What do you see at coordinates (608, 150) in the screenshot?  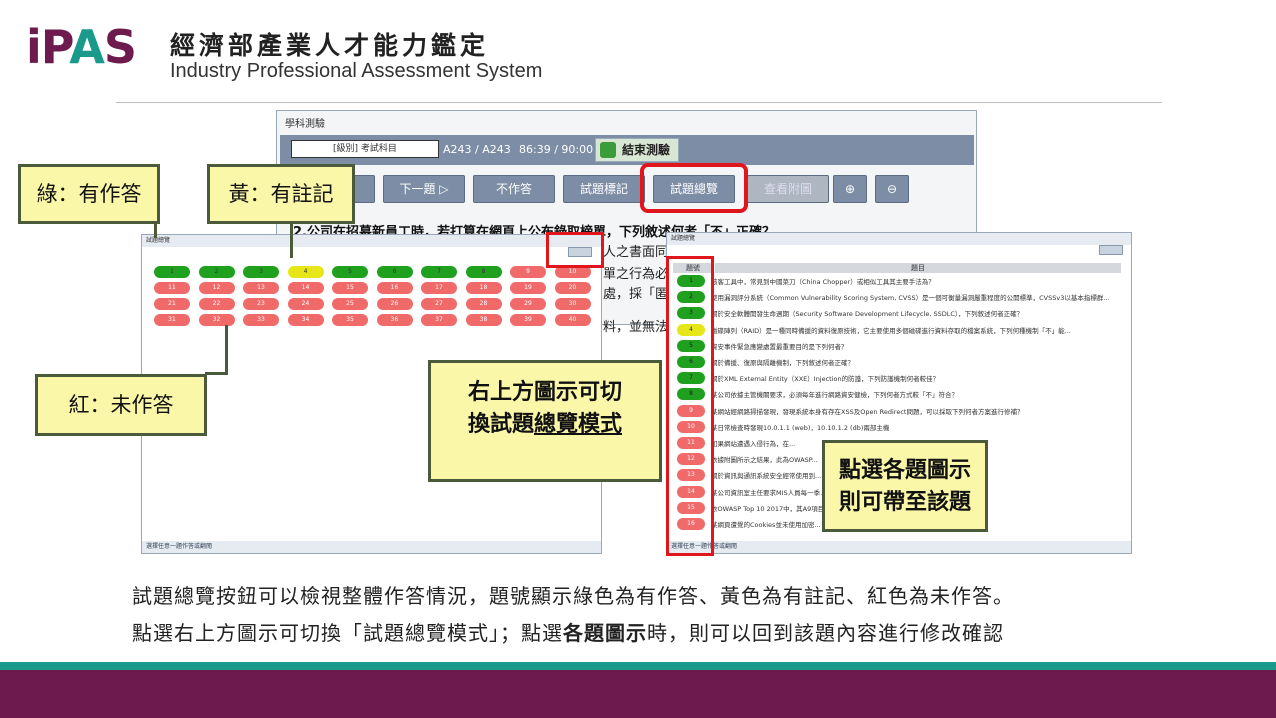 I see `exit-icon` at bounding box center [608, 150].